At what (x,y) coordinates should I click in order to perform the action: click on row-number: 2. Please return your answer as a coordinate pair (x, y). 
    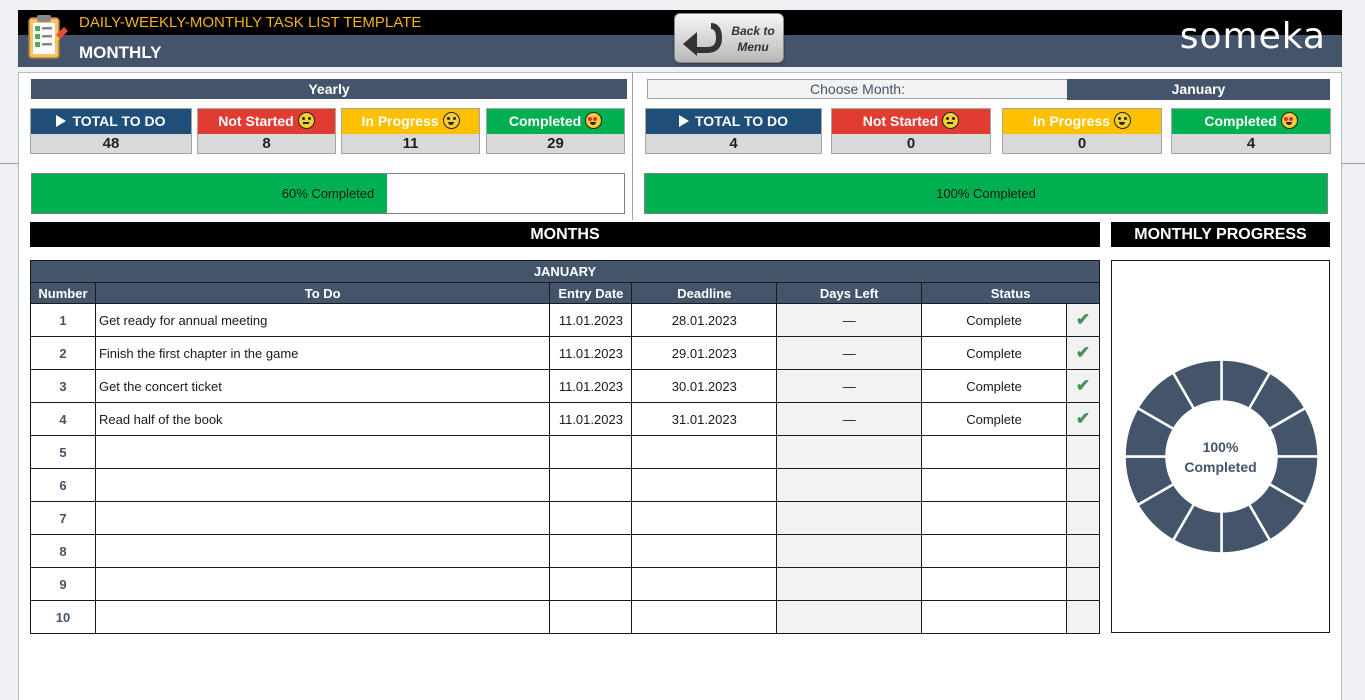
    Looking at the image, I should click on (63, 353).